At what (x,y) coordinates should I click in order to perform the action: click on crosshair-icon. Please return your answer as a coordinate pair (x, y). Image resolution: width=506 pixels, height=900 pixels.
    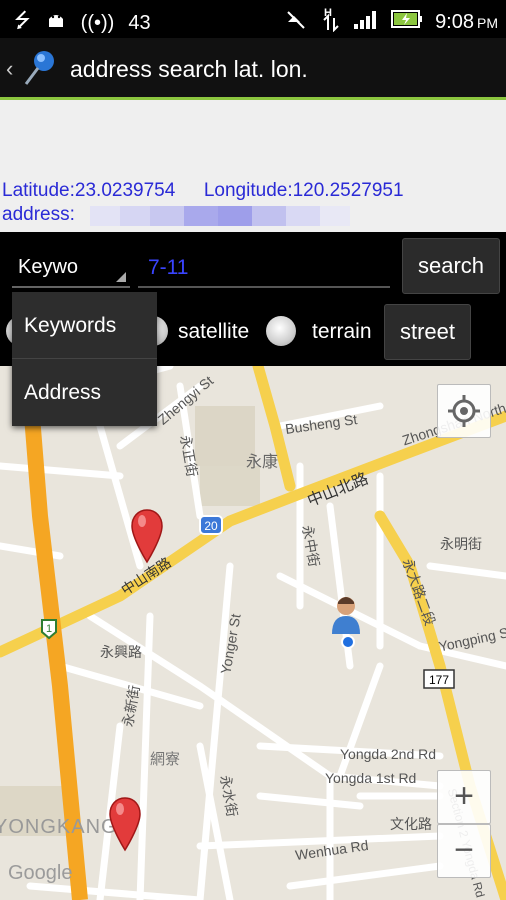
    Looking at the image, I should click on (464, 411).